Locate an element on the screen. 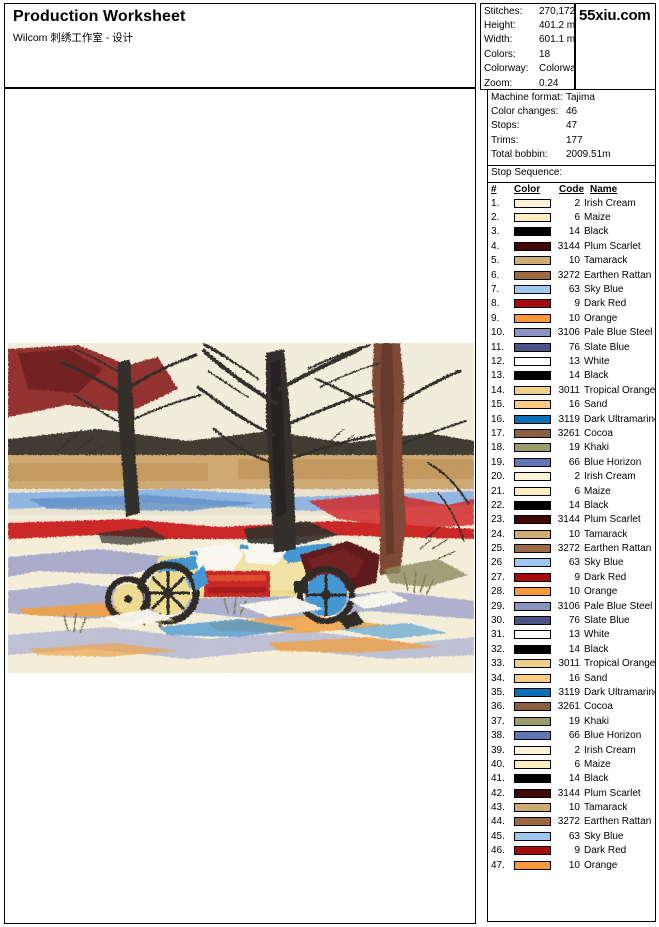  table-row: 29. 3106 Pale Blue Steel is located at coordinates (571, 606).